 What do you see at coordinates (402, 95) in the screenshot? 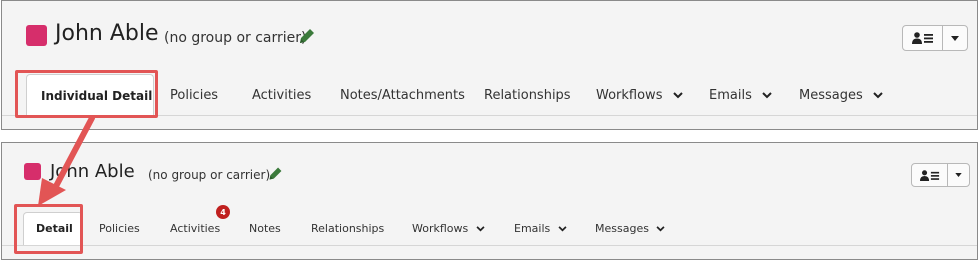
I see `tab-notes-attachments: Notes/Attachments` at bounding box center [402, 95].